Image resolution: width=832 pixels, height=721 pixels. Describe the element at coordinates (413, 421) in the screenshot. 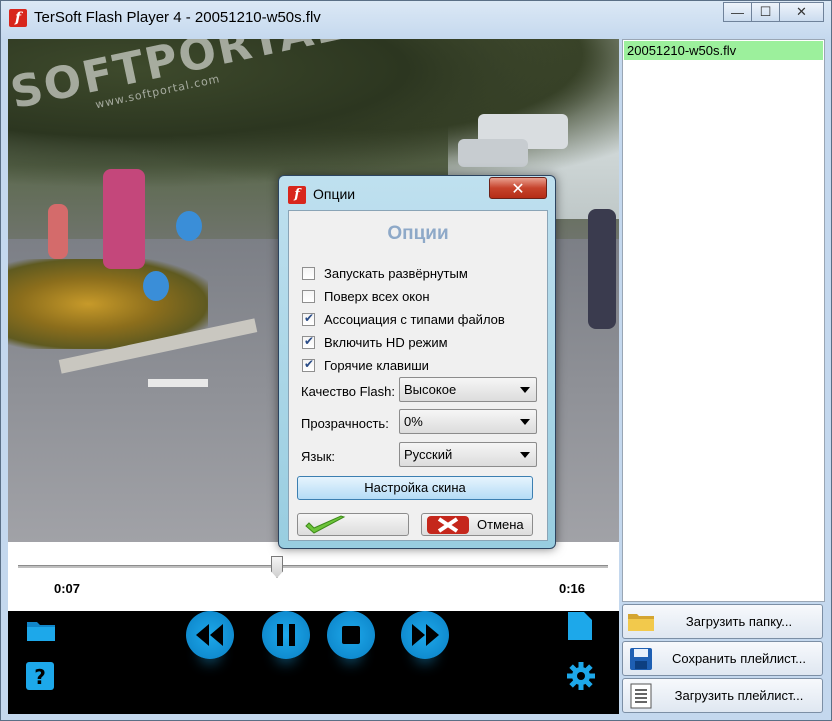

I see `transparency-value: 0%` at that location.